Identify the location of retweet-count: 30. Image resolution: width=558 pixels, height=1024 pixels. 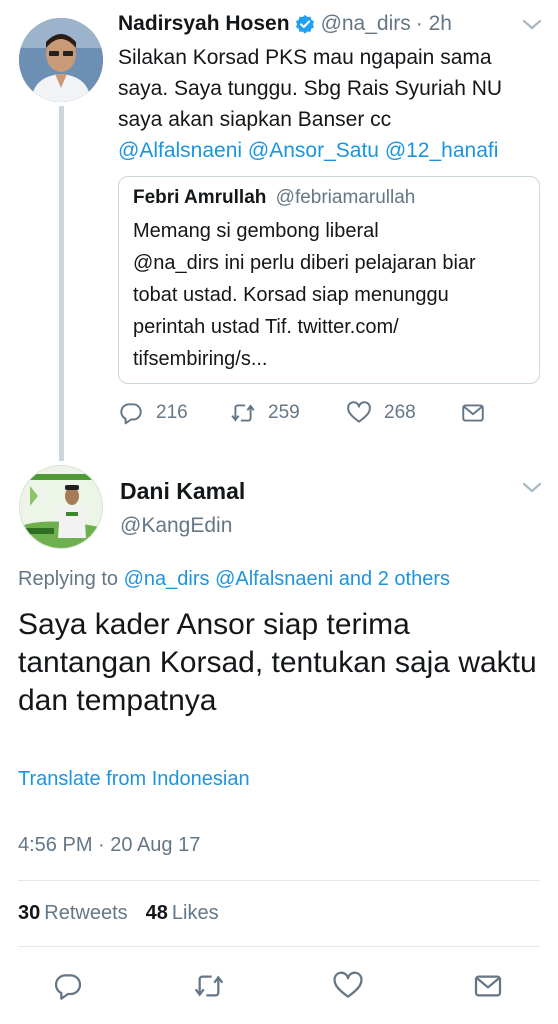
(29, 913).